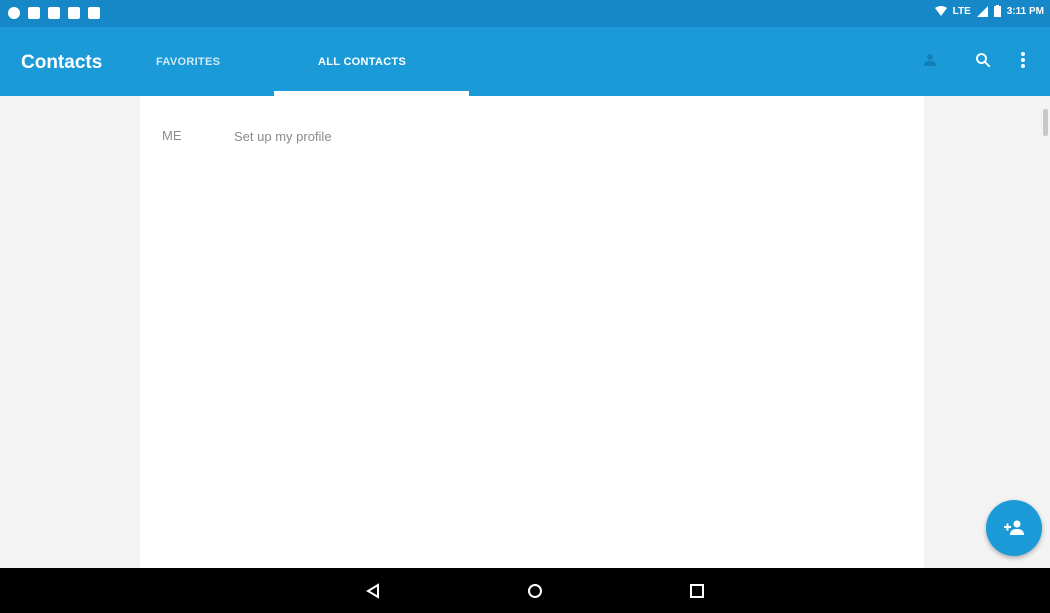 The height and width of the screenshot is (613, 1050). I want to click on media-icon, so click(74, 13).